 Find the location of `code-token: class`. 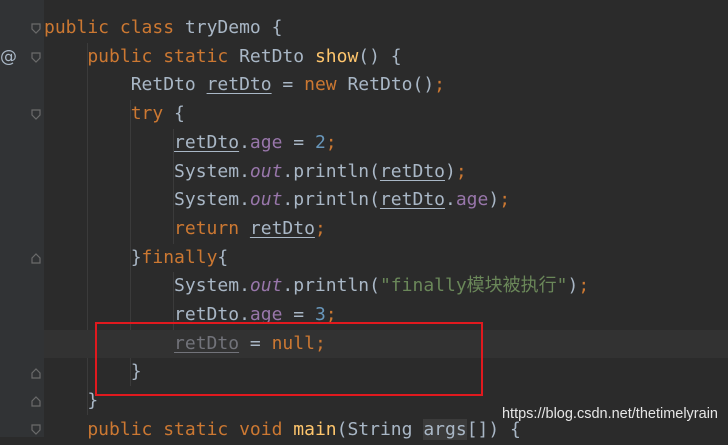

code-token: class is located at coordinates (152, 27).